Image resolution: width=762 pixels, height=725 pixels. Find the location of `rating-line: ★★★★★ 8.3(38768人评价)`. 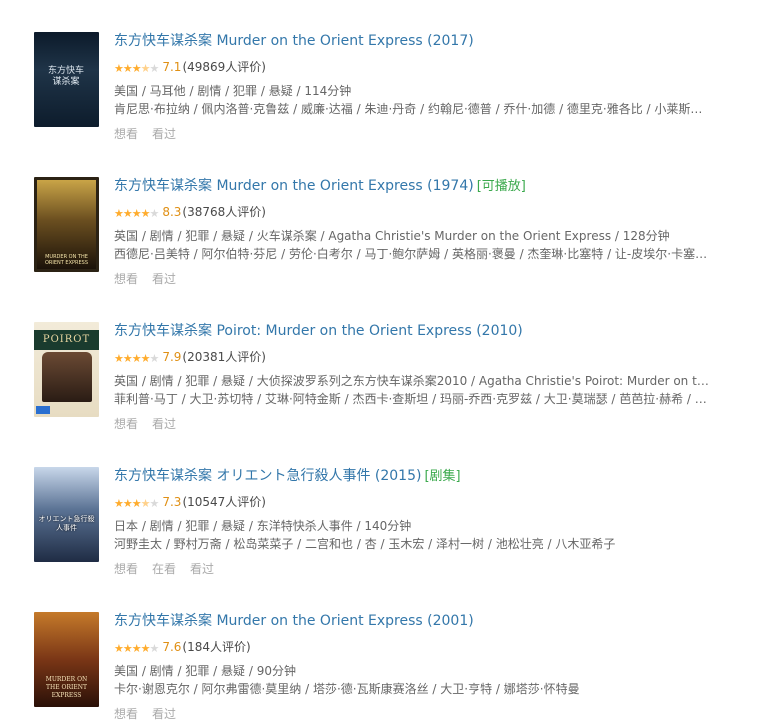

rating-line: ★★★★★ 8.3(38768人评价) is located at coordinates (424, 213).